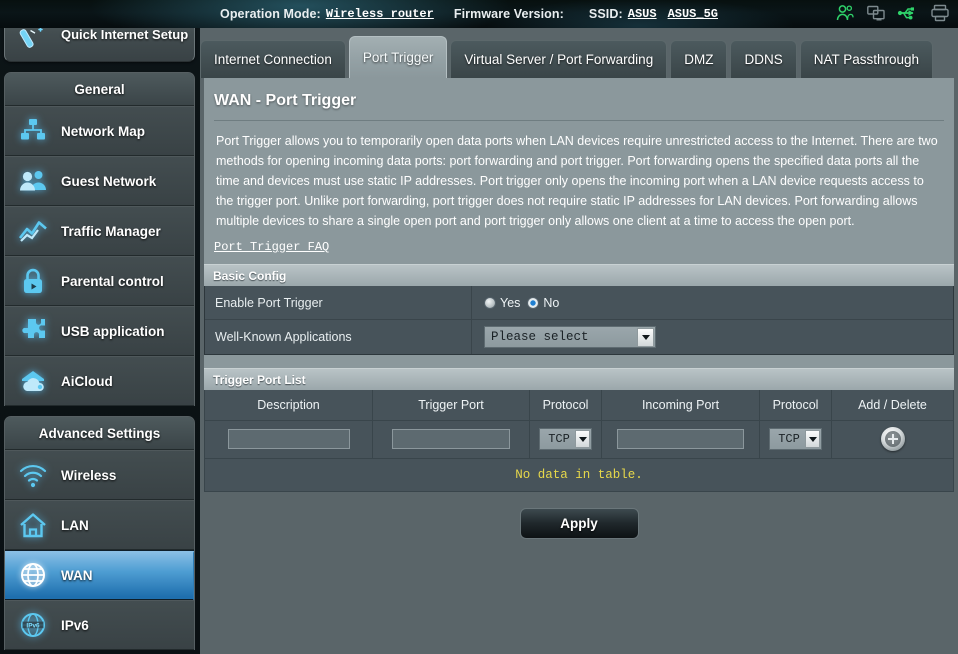 This screenshot has width=958, height=654. I want to click on sidebar-item-guest-network: Guest Network, so click(99, 181).